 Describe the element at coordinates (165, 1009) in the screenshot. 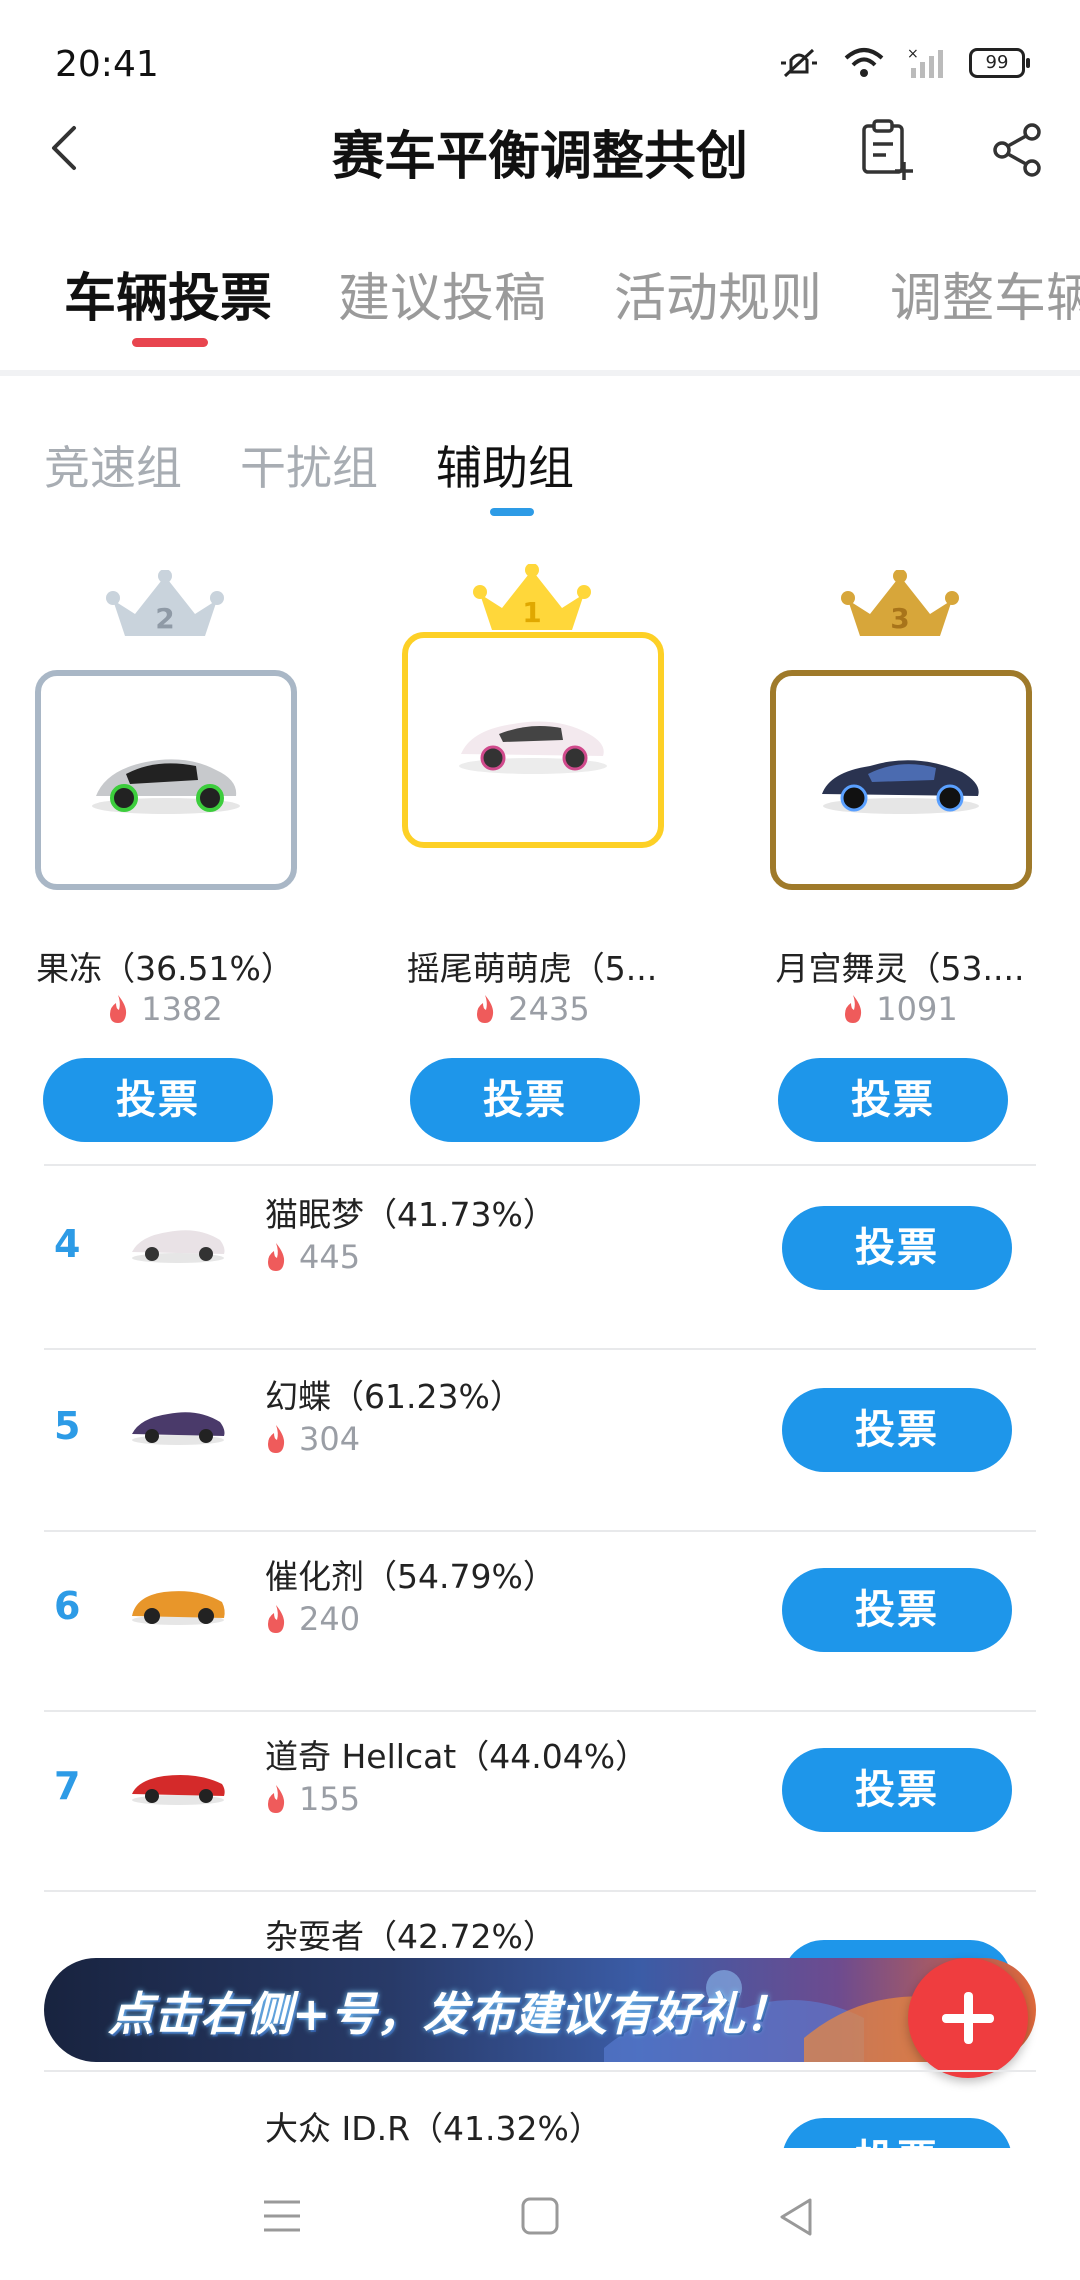

I see `heat-count: 1382` at that location.